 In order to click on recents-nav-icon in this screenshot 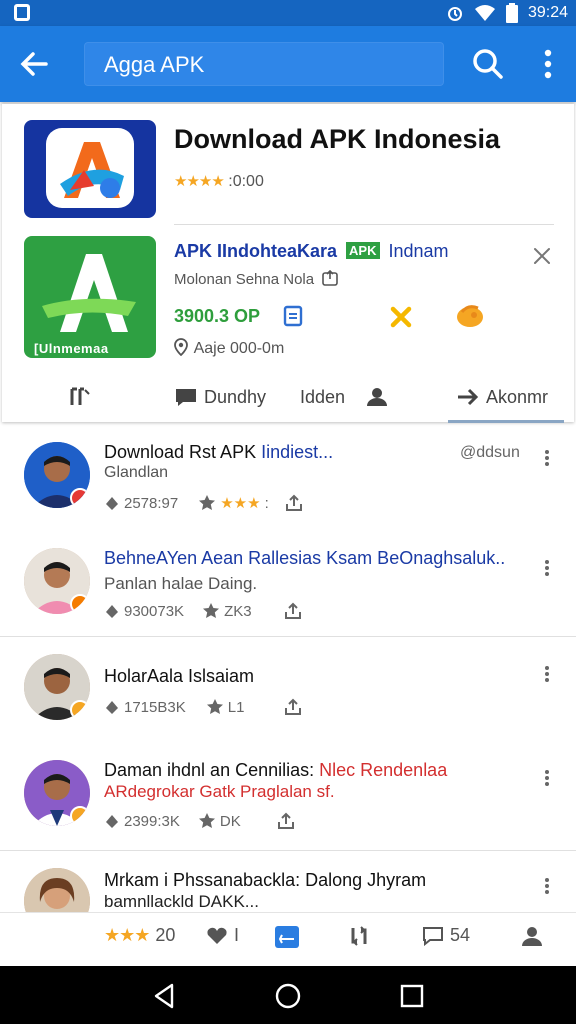, I will do `click(412, 996)`.